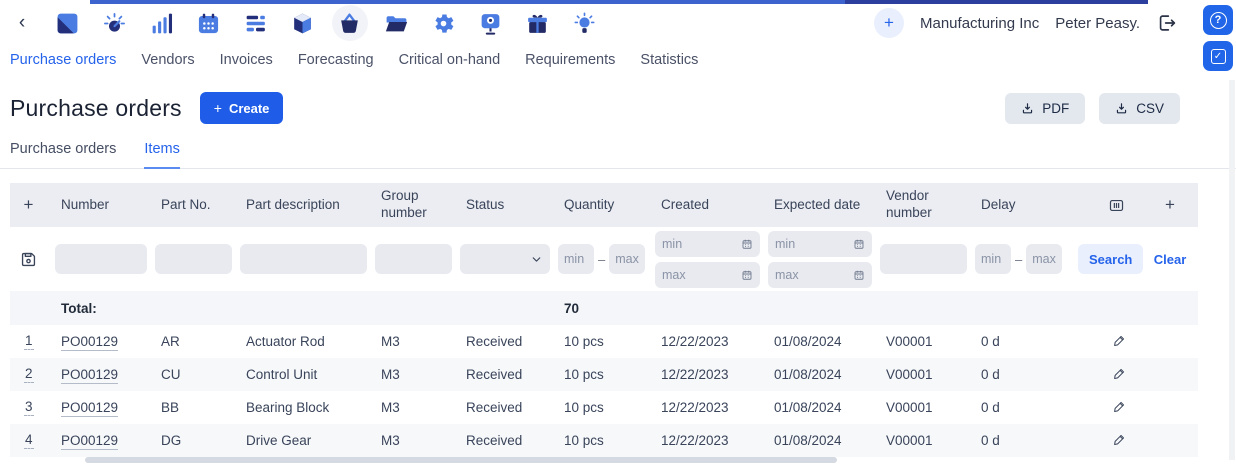 Image resolution: width=1236 pixels, height=464 pixels. I want to click on horizontal-scrollbar, so click(461, 460).